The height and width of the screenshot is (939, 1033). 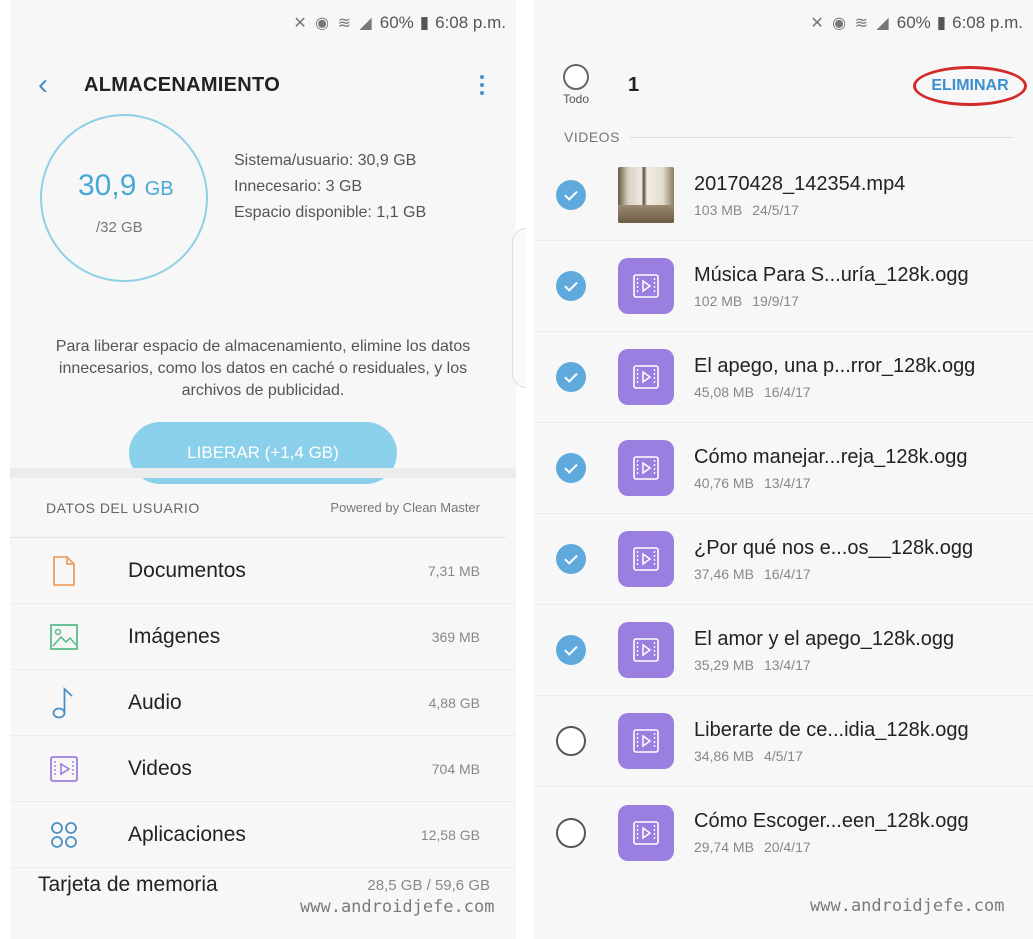 I want to click on category-images: Imágenes 369 MB, so click(x=263, y=637).